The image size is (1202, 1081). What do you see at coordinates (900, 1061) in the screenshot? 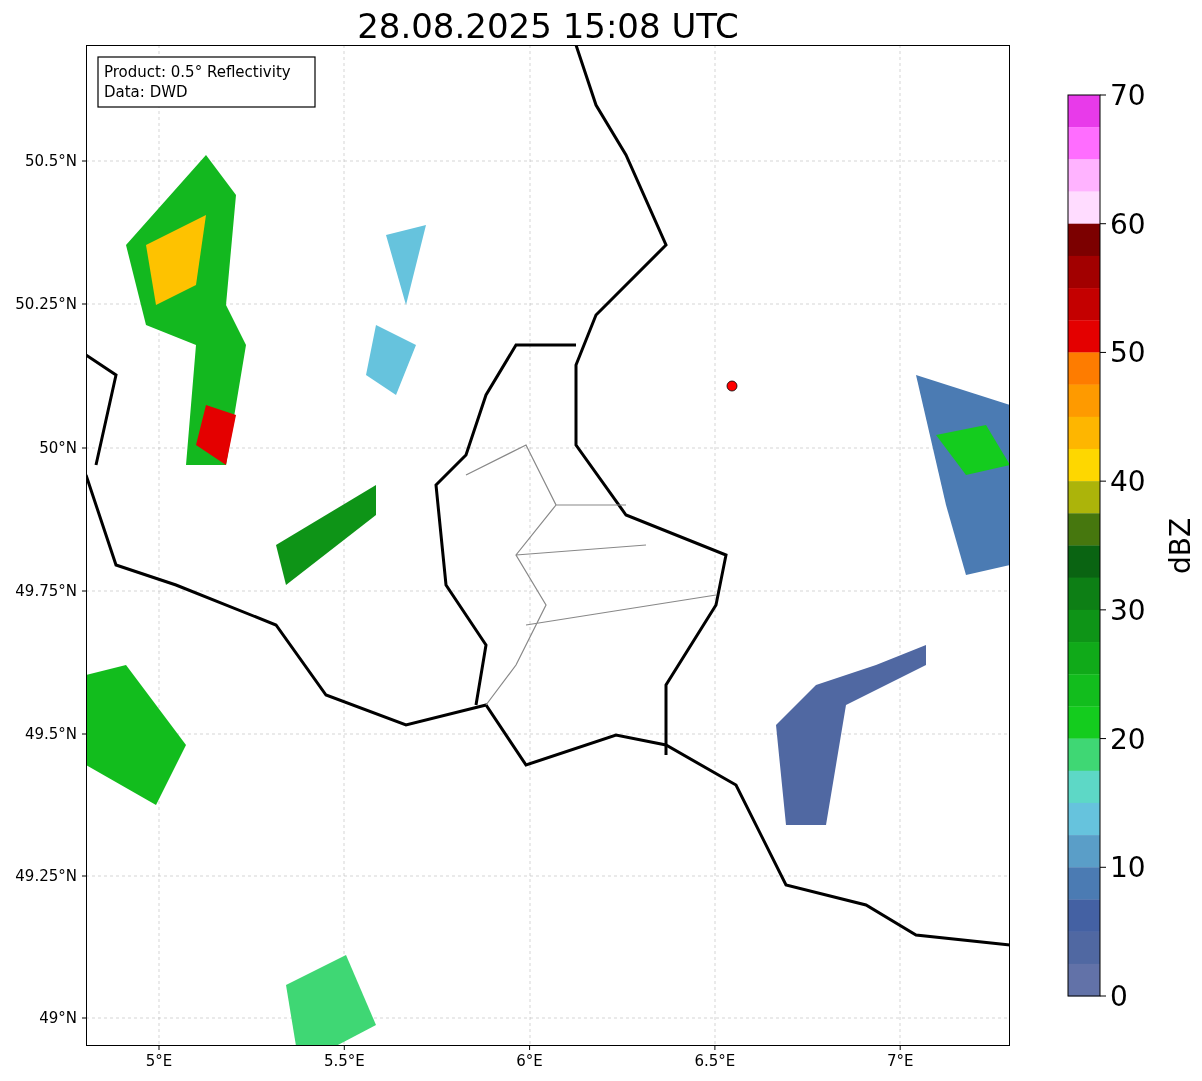
I see `axis-tick-label: 7°E` at bounding box center [900, 1061].